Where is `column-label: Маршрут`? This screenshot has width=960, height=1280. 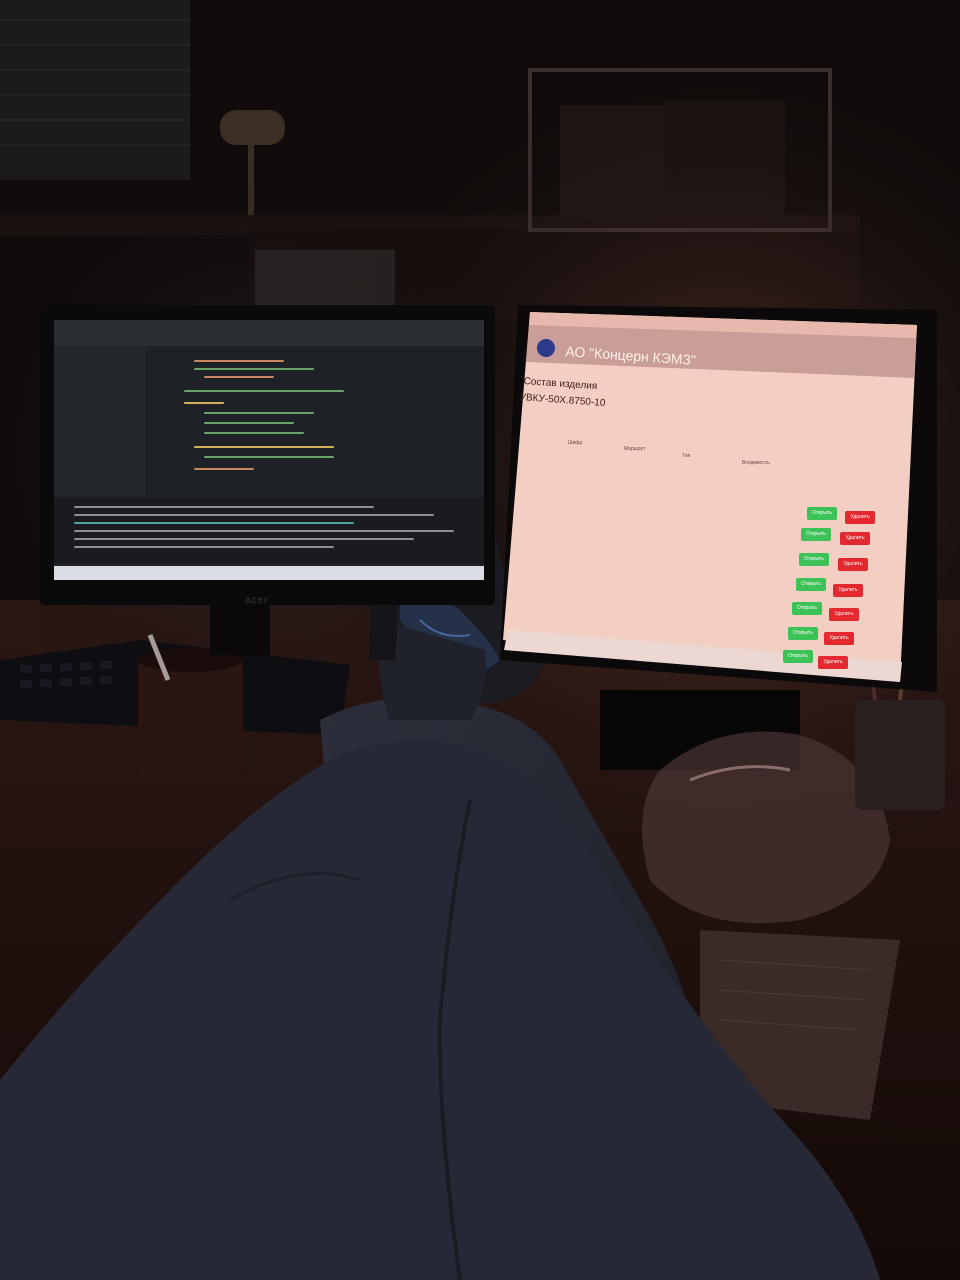 column-label: Маршрут is located at coordinates (635, 449).